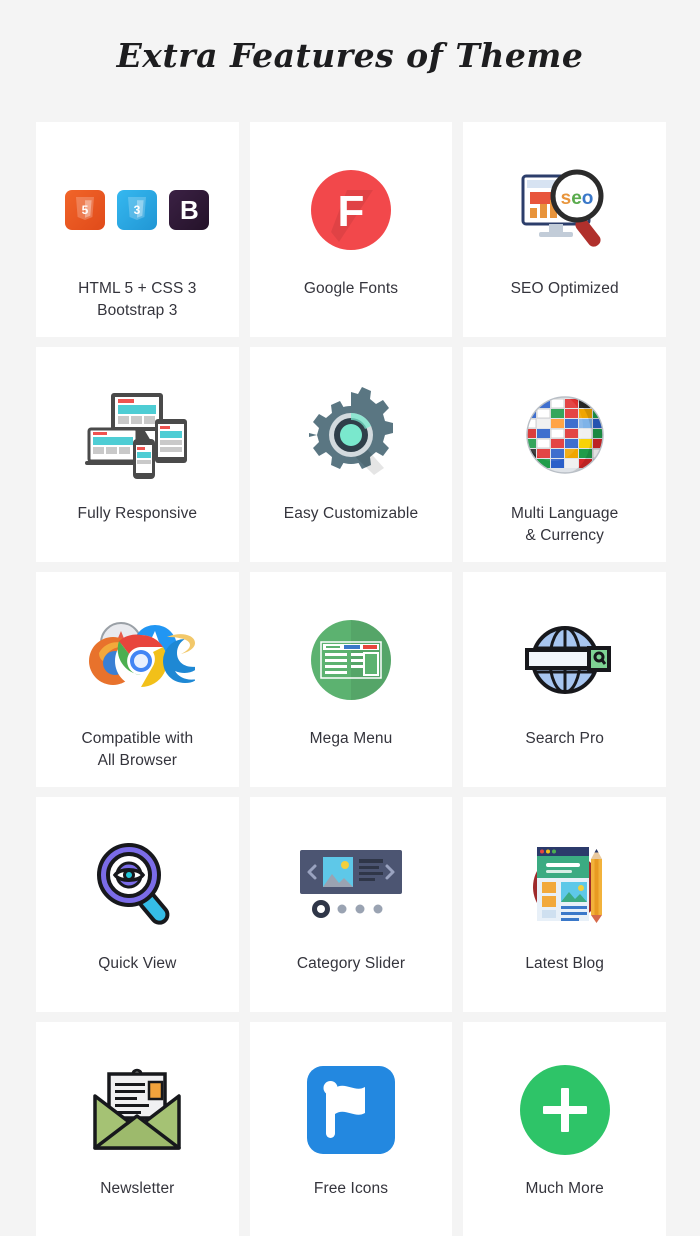 Image resolution: width=700 pixels, height=1236 pixels. What do you see at coordinates (564, 435) in the screenshot?
I see `flags-globe-icon` at bounding box center [564, 435].